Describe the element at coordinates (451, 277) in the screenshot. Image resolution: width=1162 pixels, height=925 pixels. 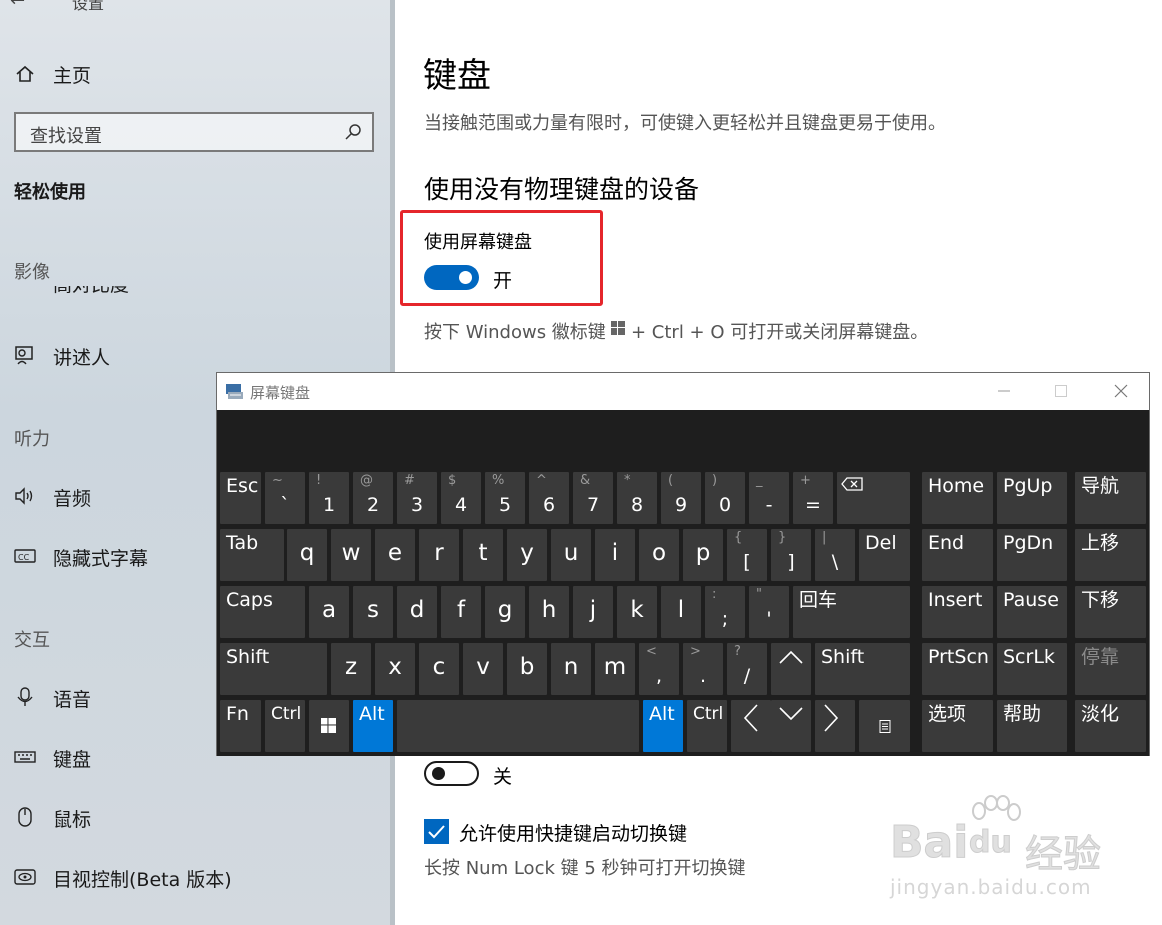
I see `osk-toggle` at that location.